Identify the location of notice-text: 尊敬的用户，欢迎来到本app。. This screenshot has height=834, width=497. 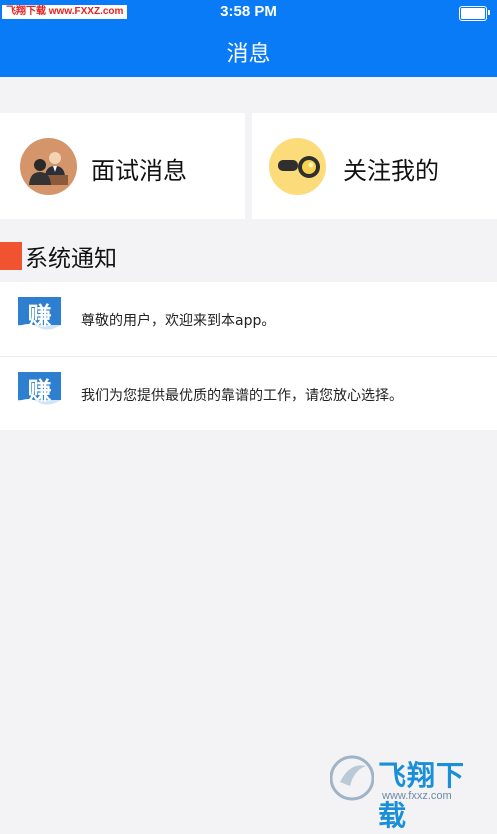
(178, 321).